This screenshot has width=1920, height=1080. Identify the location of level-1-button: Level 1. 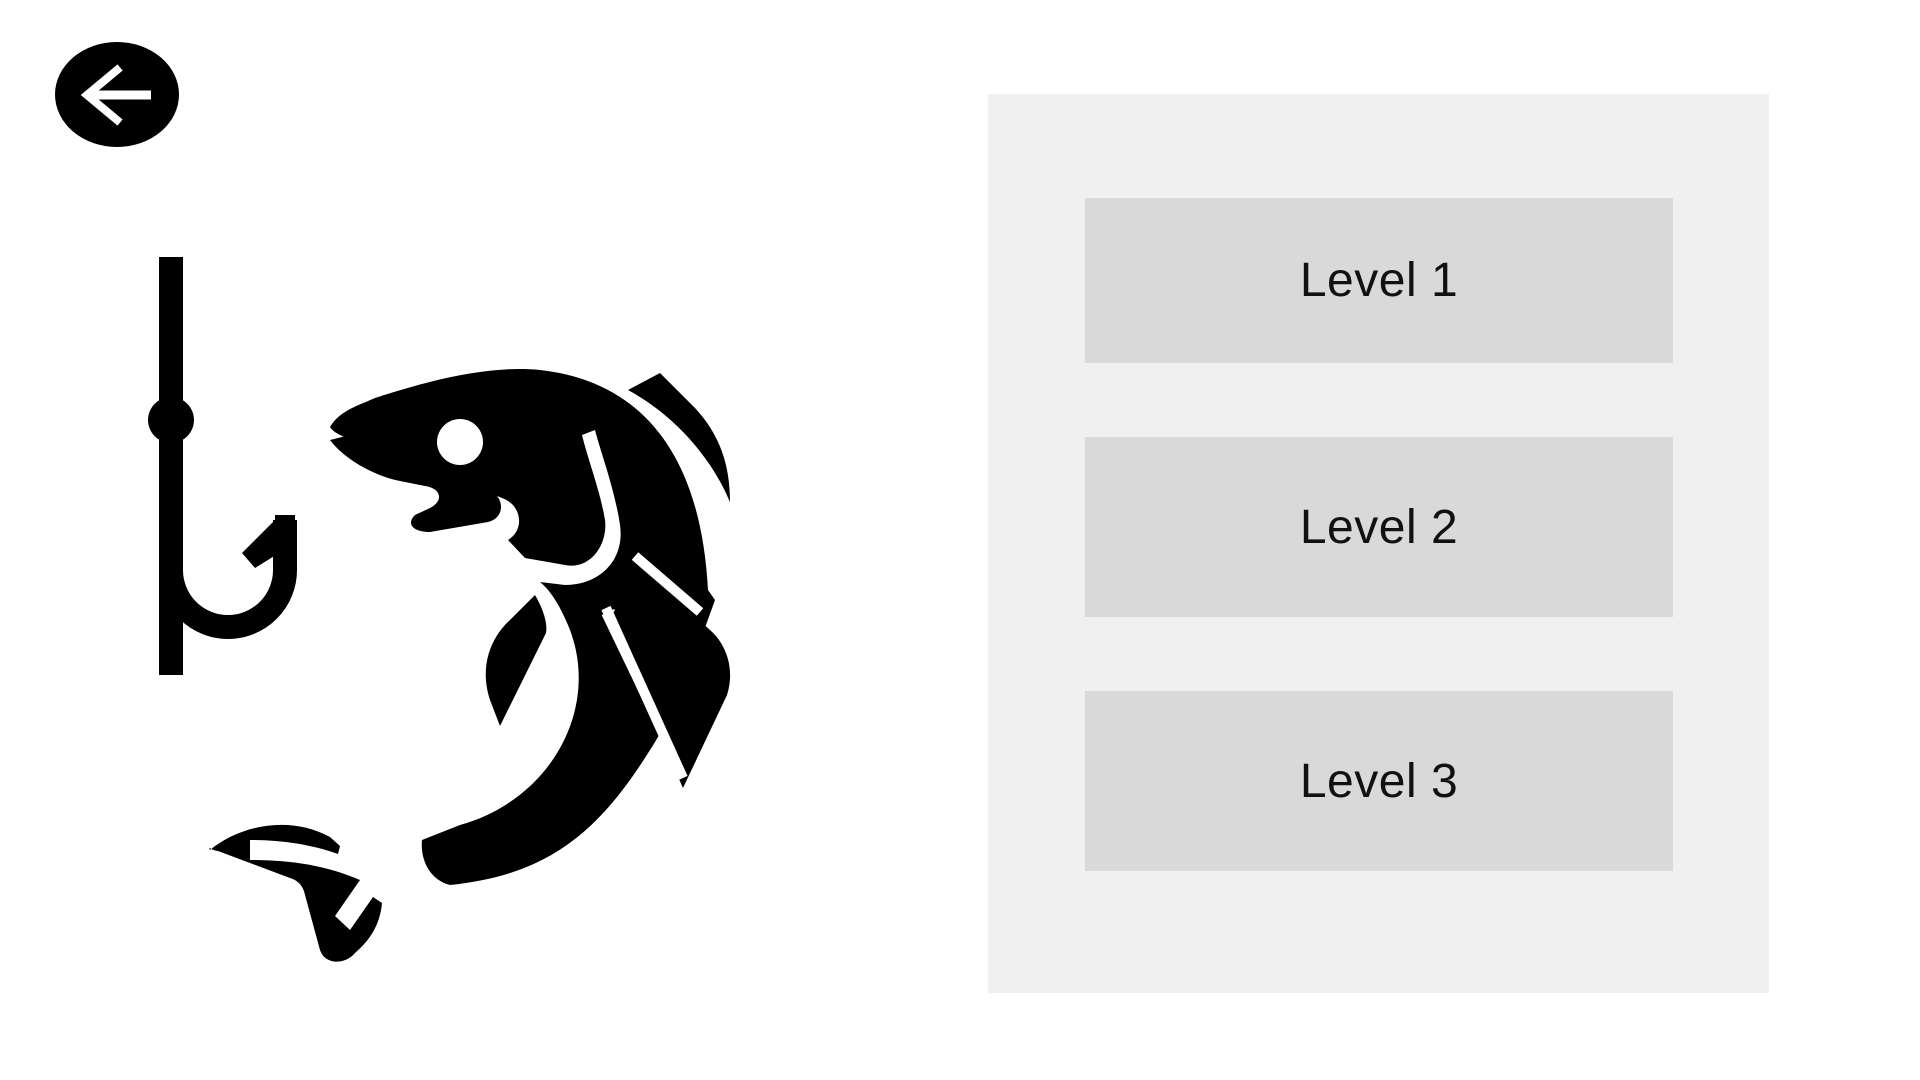
(1379, 280).